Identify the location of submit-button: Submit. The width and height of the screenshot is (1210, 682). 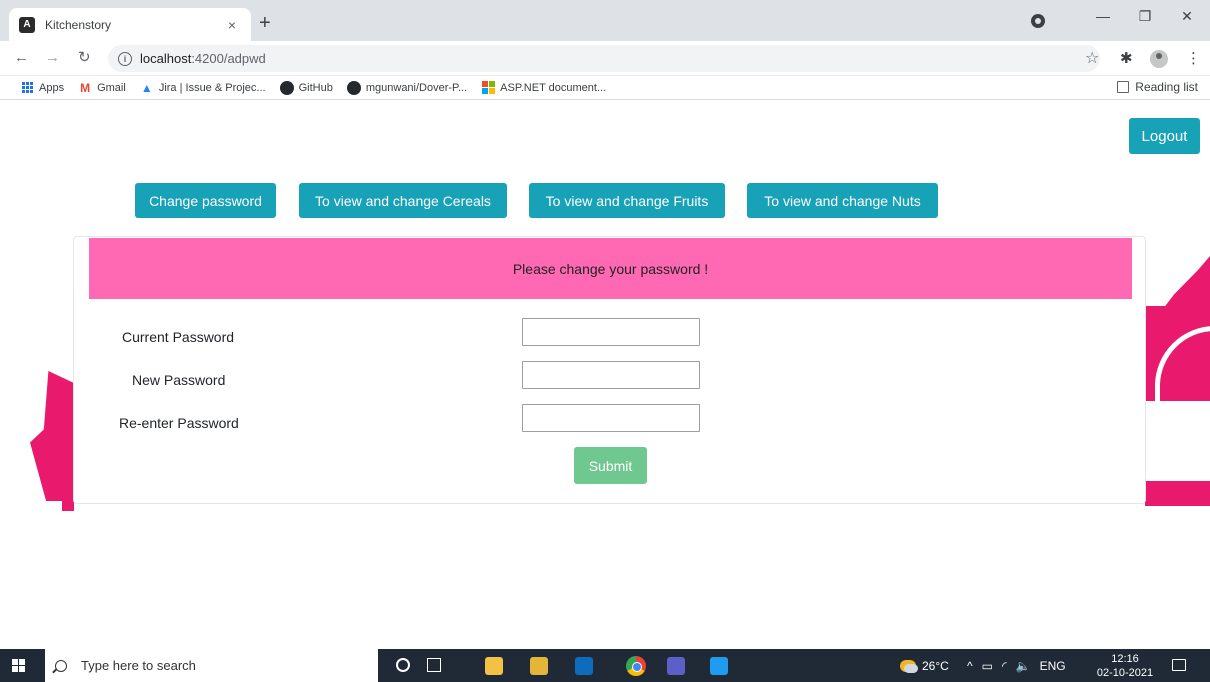
(610, 465).